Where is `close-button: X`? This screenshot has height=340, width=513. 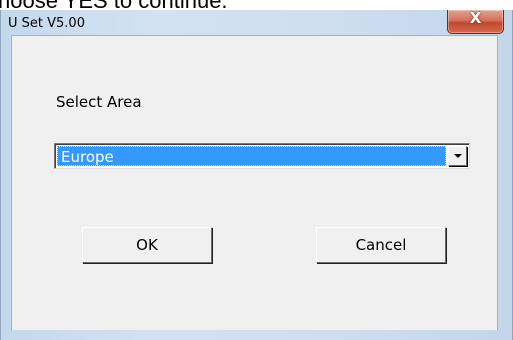 close-button: X is located at coordinates (475, 21).